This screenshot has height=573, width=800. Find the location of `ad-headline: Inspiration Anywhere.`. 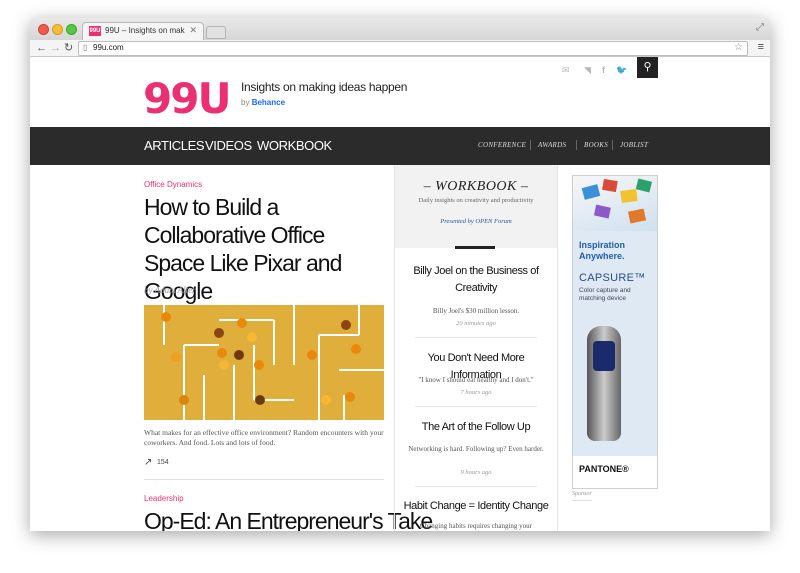

ad-headline: Inspiration Anywhere. is located at coordinates (602, 250).